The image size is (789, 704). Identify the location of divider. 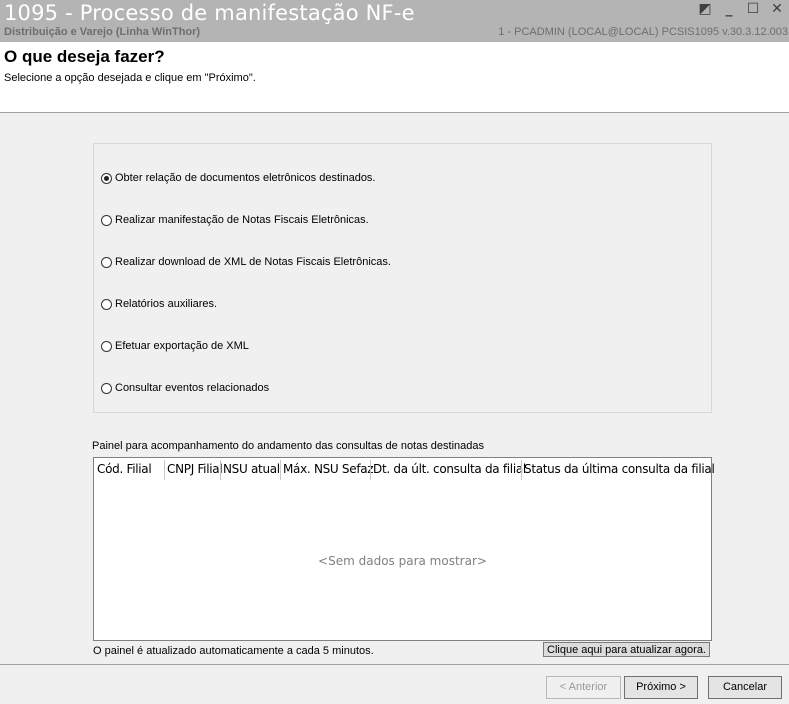
(394, 664).